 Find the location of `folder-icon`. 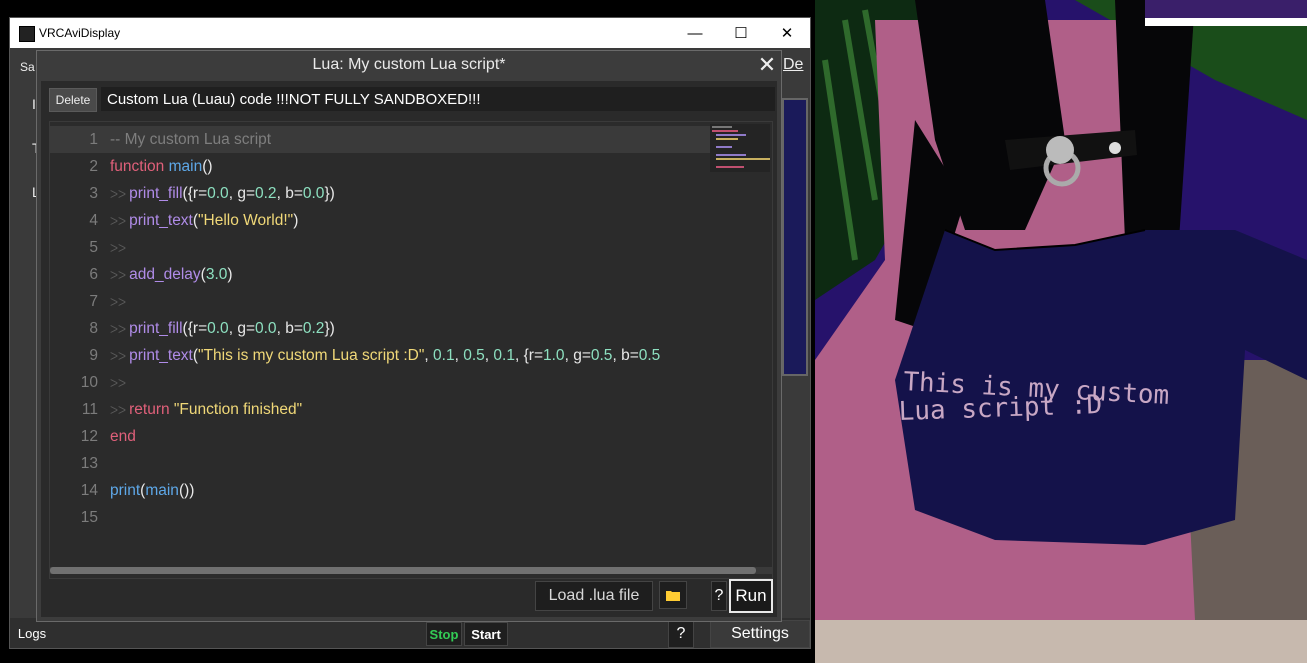

folder-icon is located at coordinates (673, 595).